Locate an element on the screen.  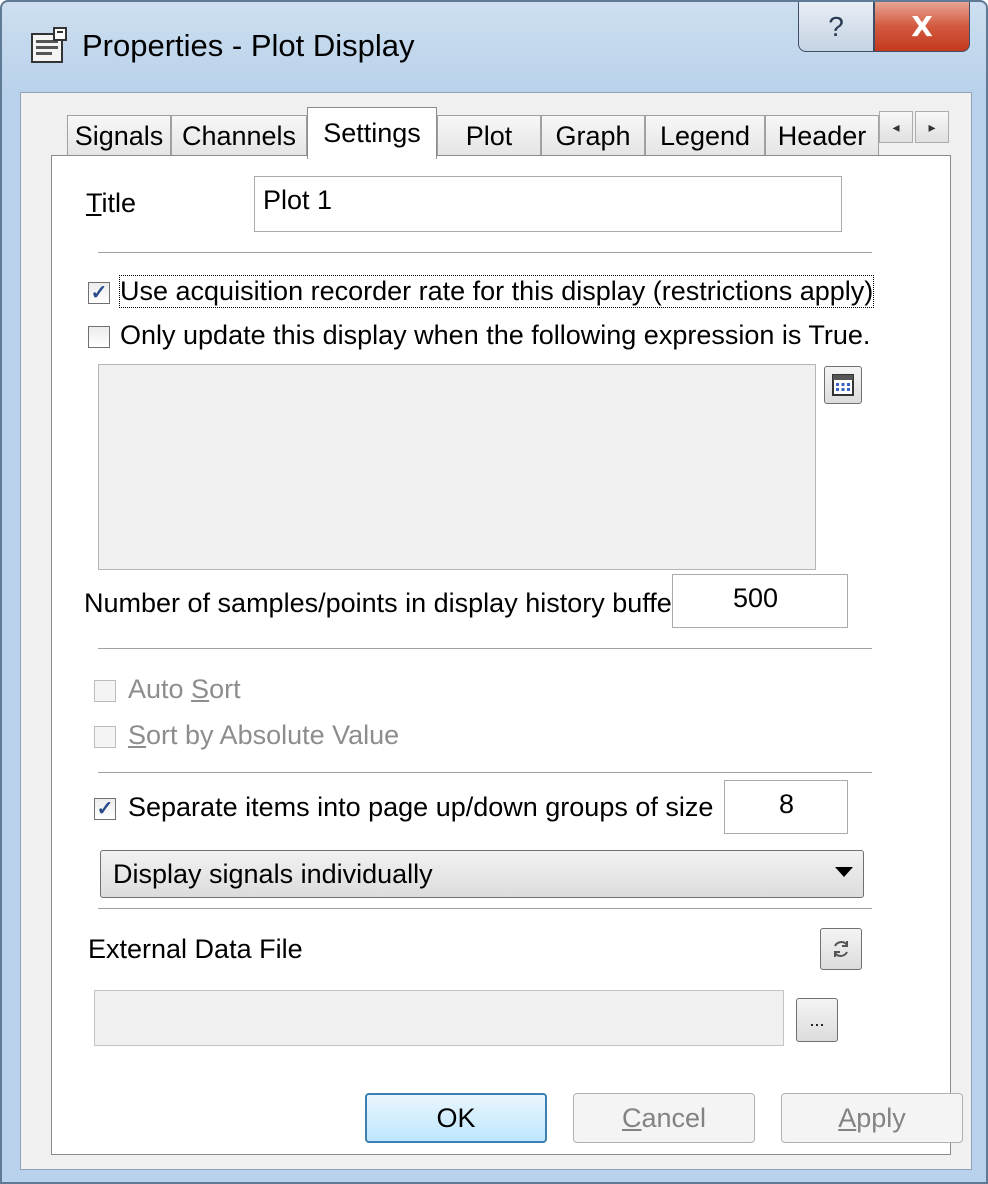
tab-header: Header is located at coordinates (822, 136).